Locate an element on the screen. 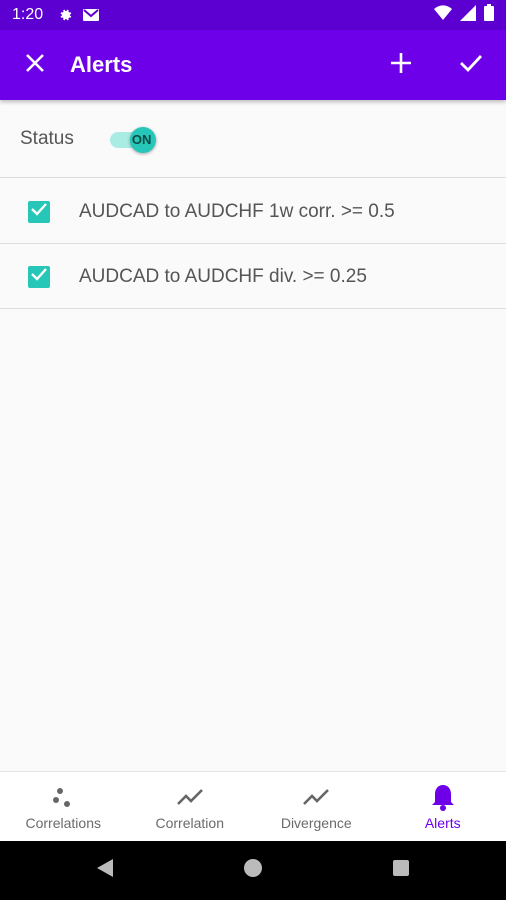  close-icon is located at coordinates (35, 65).